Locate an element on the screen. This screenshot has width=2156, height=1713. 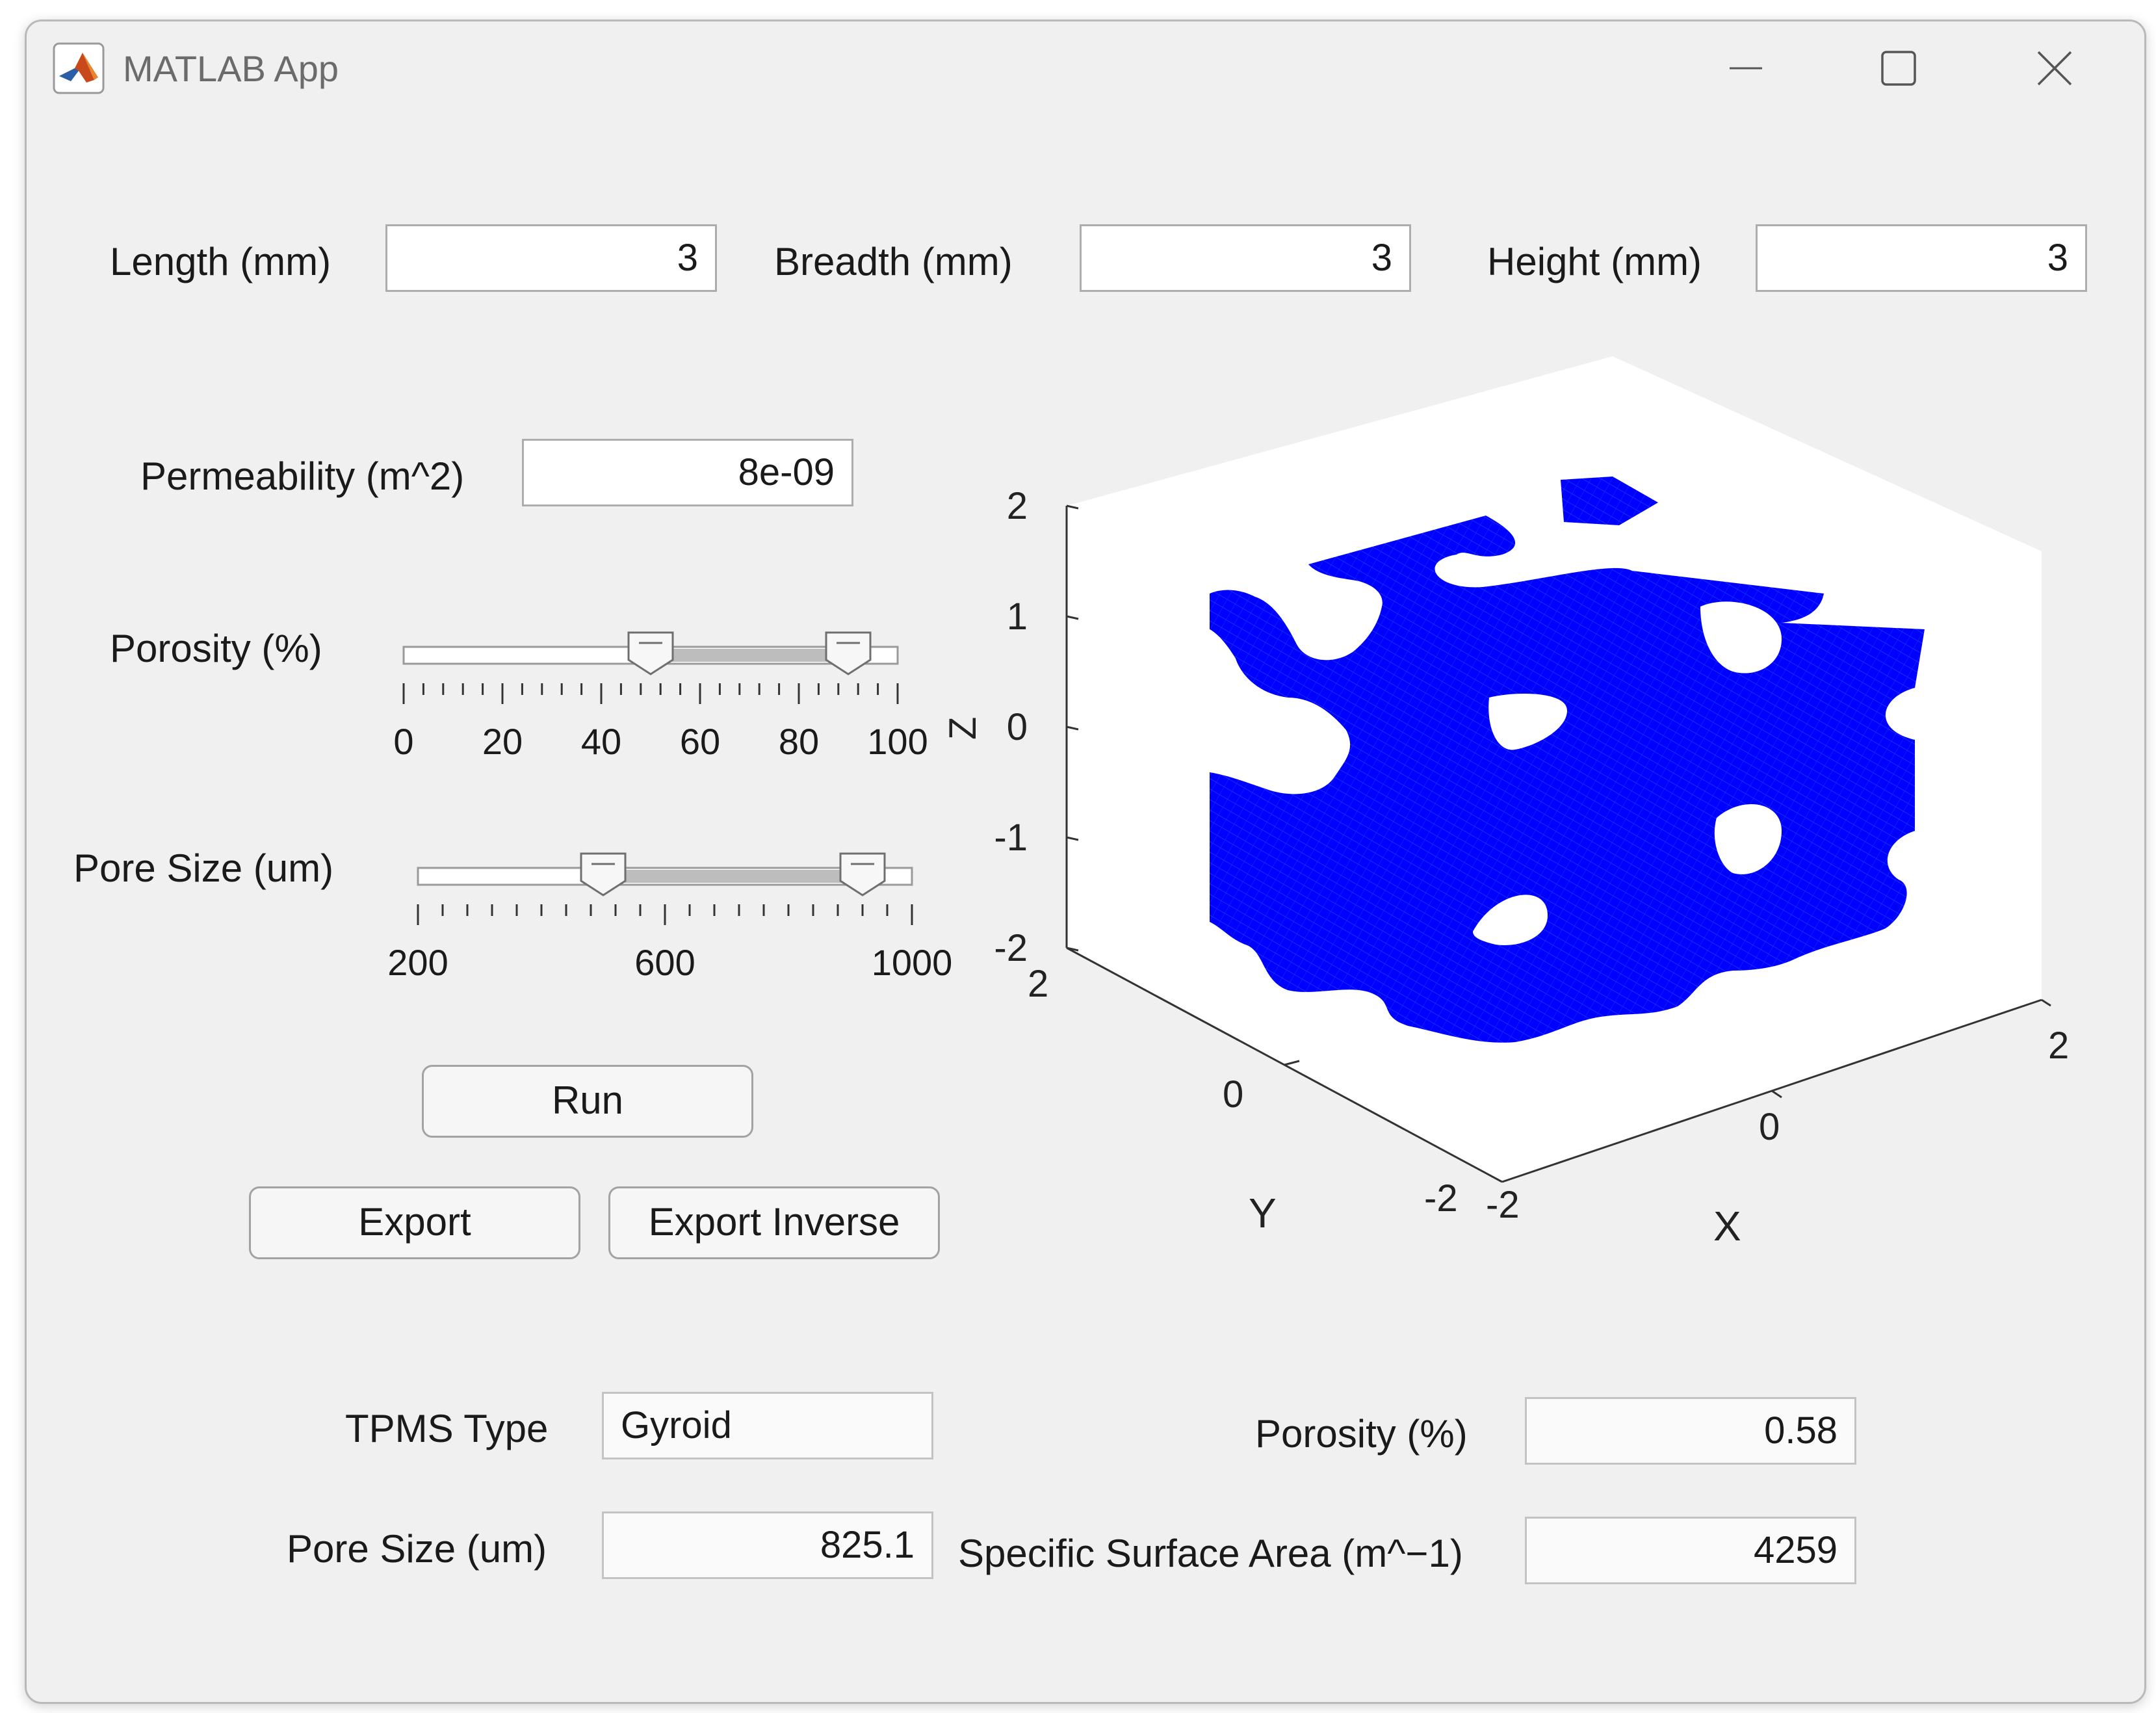
porosity-slider-low-thumb is located at coordinates (650, 653).